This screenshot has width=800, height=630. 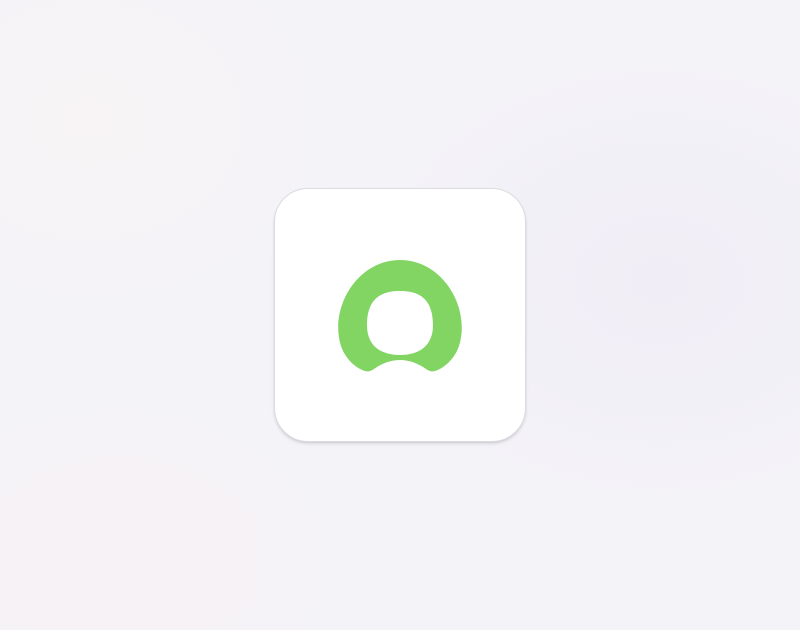 I want to click on app-icon-tile, so click(x=400, y=315).